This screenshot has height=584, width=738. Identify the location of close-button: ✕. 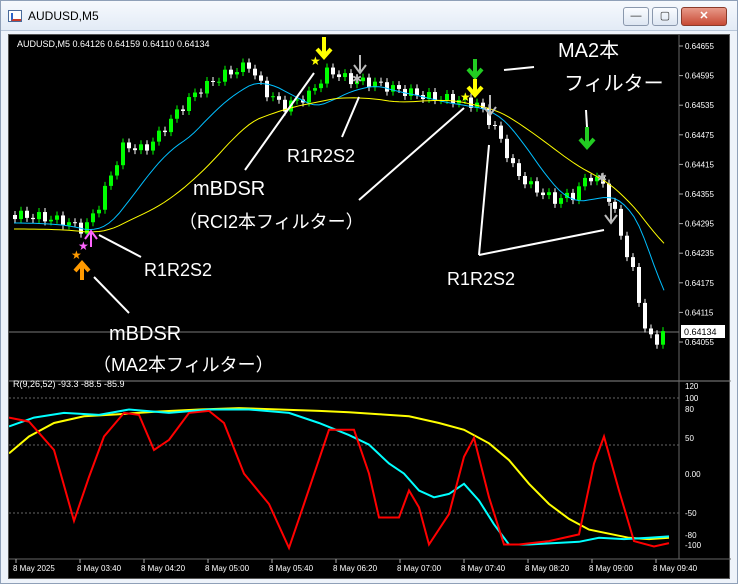
(704, 16).